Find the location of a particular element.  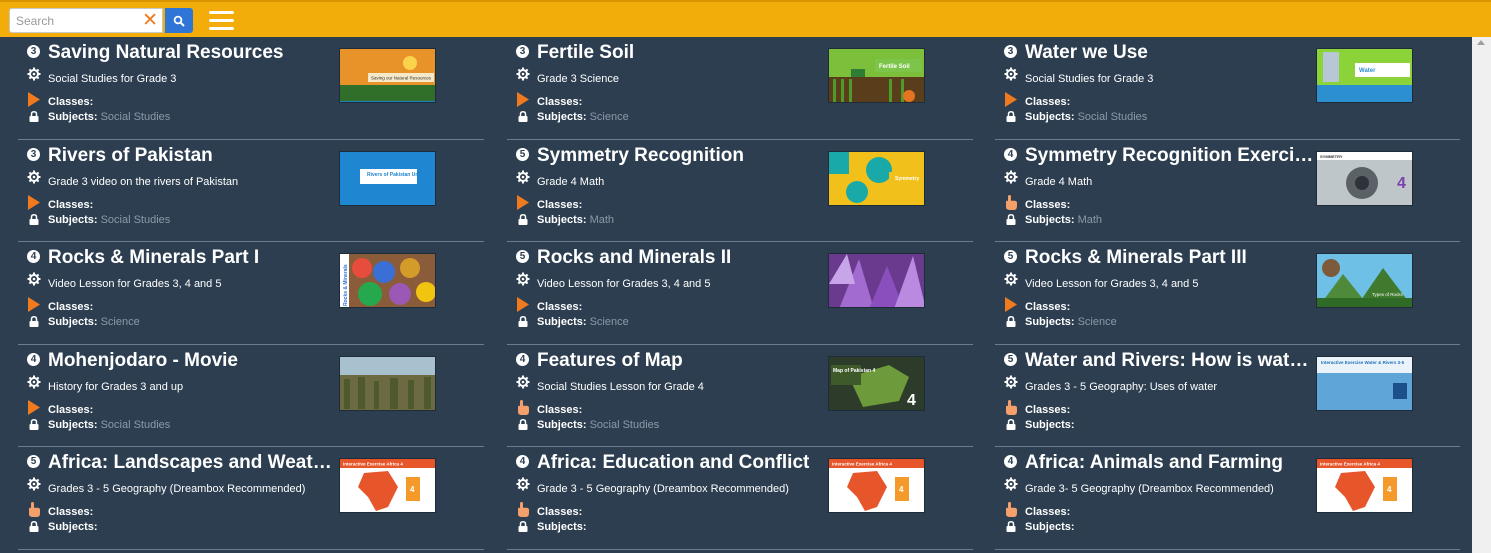

lesson-thumbnail: Interactive Exercise Water & Rivers 3-5 is located at coordinates (1364, 383).